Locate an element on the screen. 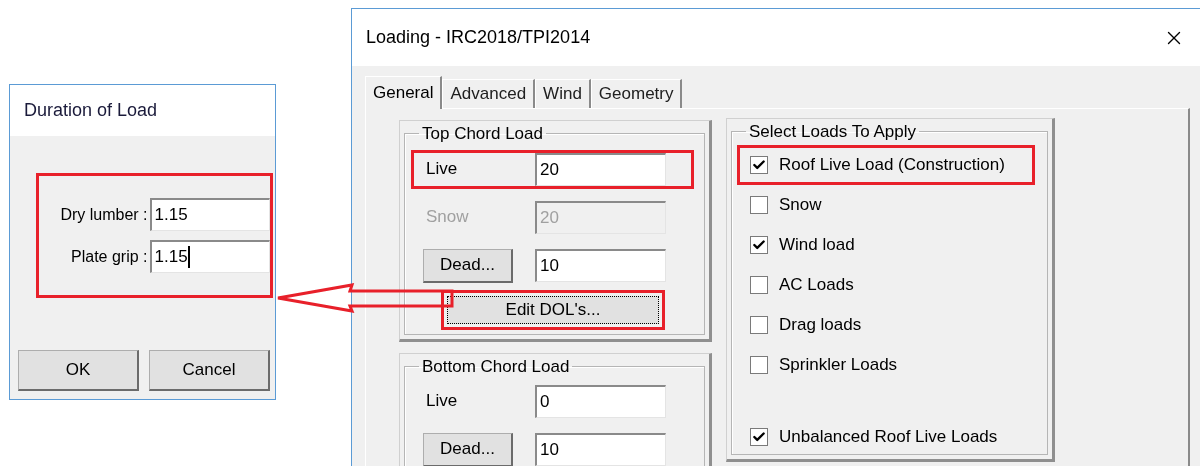 The width and height of the screenshot is (1201, 466). tab: Geometry is located at coordinates (636, 93).